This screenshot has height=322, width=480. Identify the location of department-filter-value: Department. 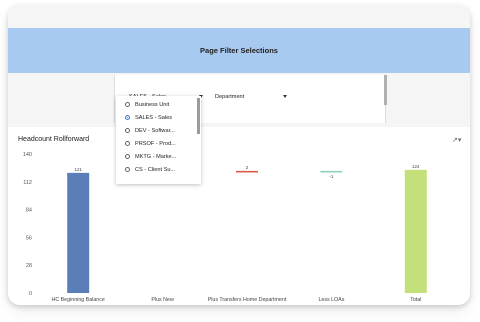
(230, 97).